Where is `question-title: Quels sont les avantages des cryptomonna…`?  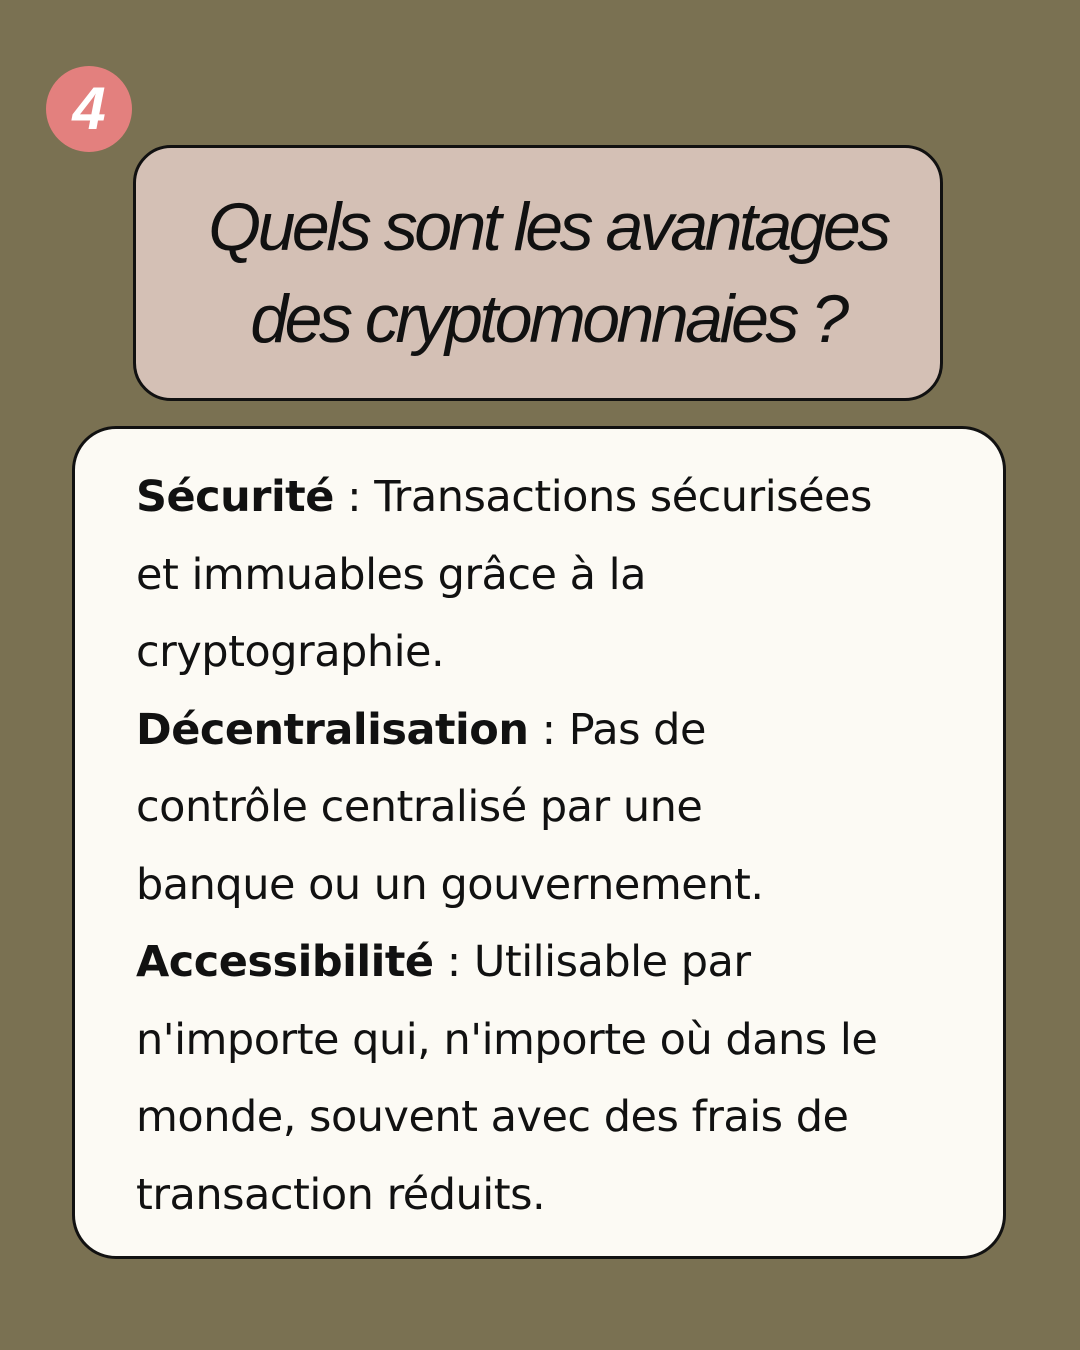 question-title: Quels sont les avantages des cryptomonna… is located at coordinates (539, 273).